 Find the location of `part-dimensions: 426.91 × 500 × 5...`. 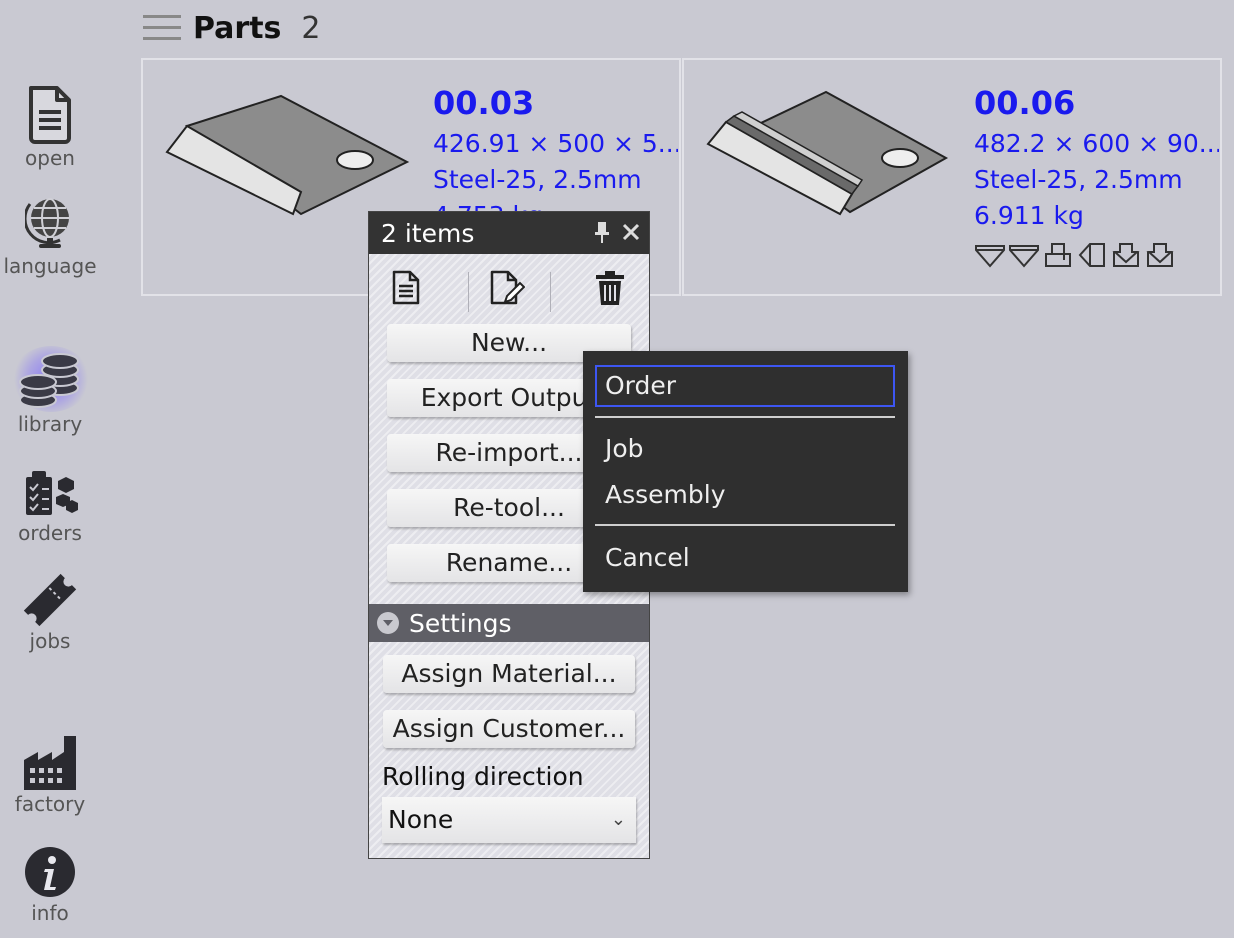

part-dimensions: 426.91 × 500 × 5... is located at coordinates (555, 143).